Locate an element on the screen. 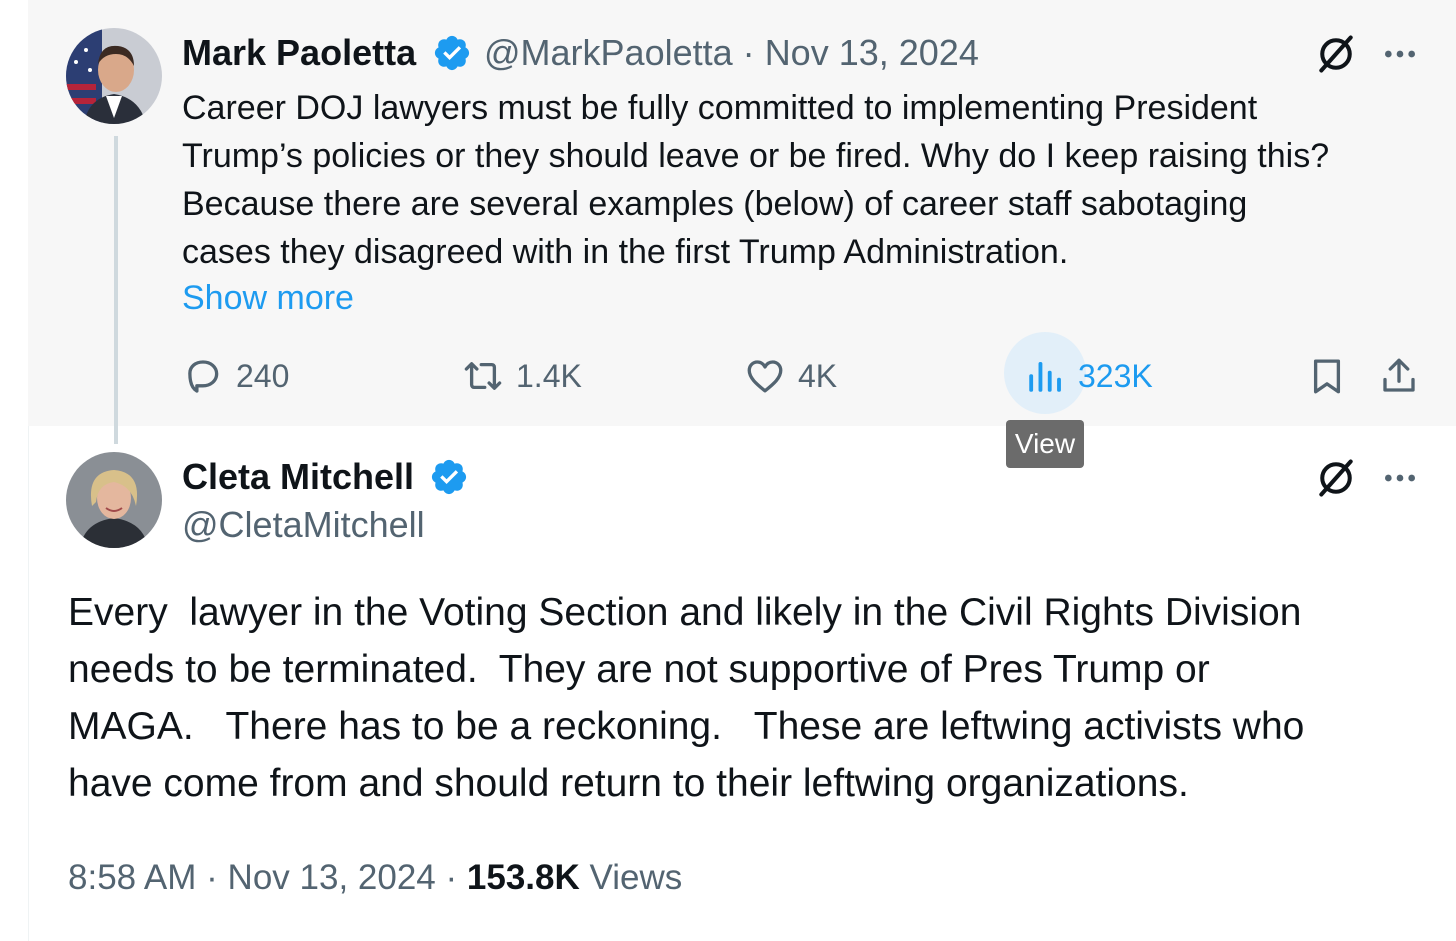 Image resolution: width=1456 pixels, height=941 pixels. reply-button: 240 is located at coordinates (235, 376).